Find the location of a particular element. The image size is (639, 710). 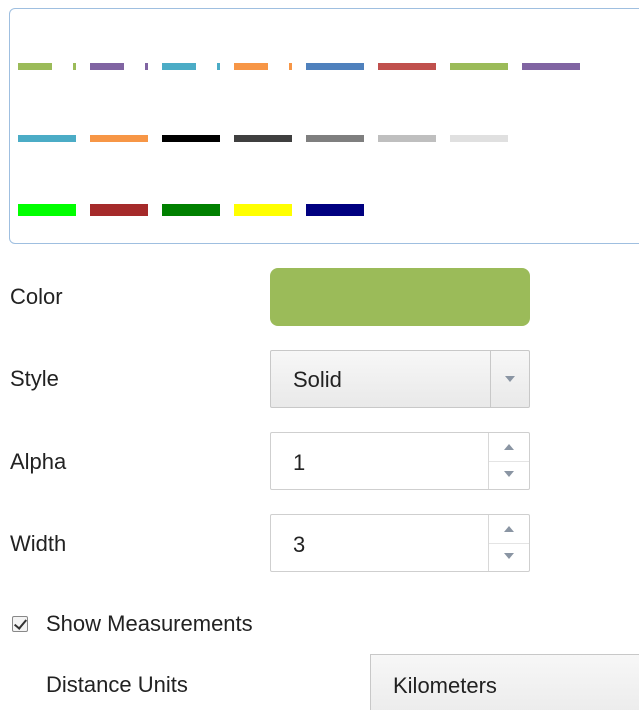

line-swatch-solid-orange is located at coordinates (119, 138).